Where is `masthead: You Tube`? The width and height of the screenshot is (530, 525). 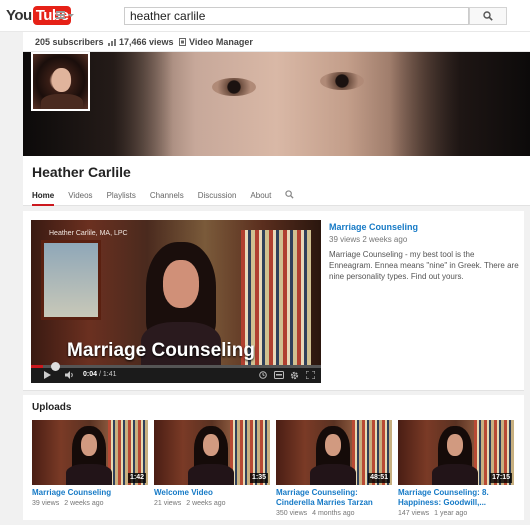
masthead: You Tube is located at coordinates (265, 16).